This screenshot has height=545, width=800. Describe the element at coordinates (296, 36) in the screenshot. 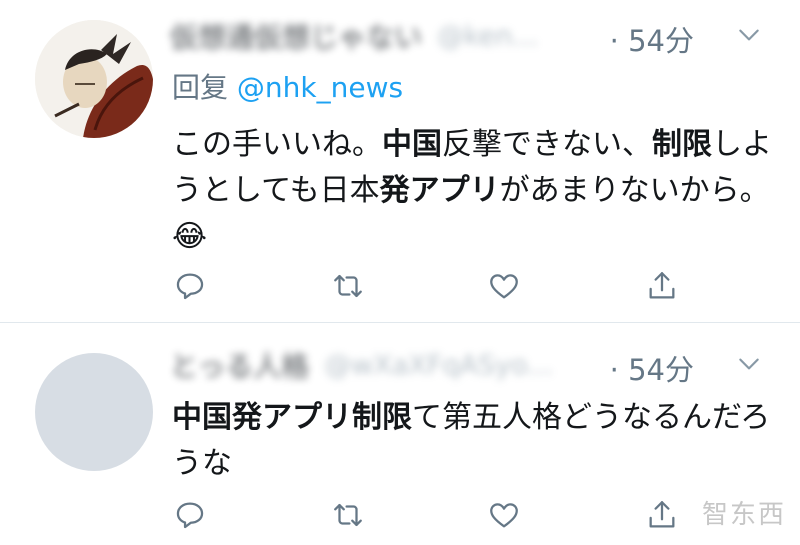

I see `user-name: 仮想通仮想じゃない` at that location.